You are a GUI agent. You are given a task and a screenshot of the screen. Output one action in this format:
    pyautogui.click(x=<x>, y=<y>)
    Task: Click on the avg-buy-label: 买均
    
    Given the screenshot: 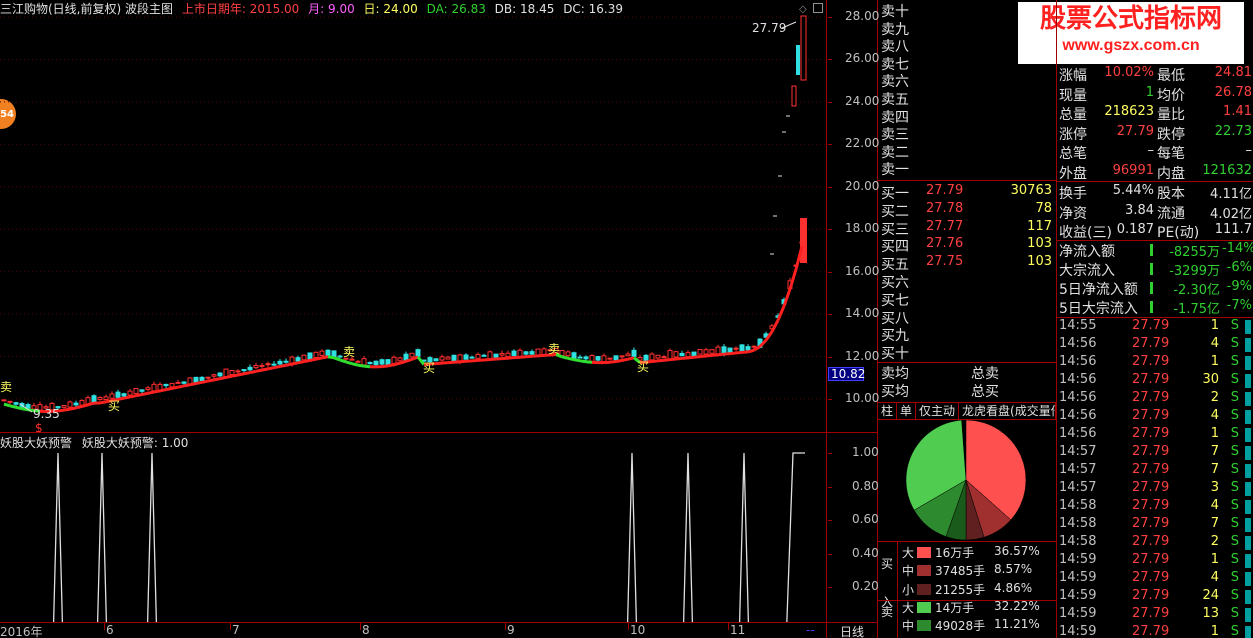 What is the action you would take?
    pyautogui.click(x=895, y=392)
    